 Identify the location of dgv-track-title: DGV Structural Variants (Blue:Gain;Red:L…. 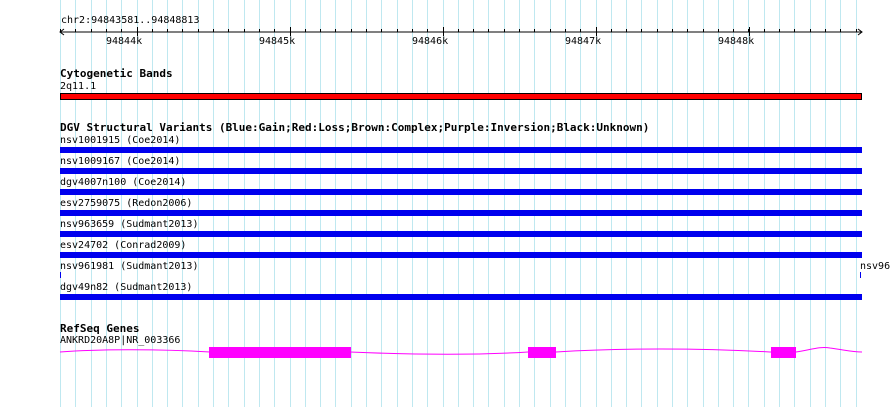
(355, 127).